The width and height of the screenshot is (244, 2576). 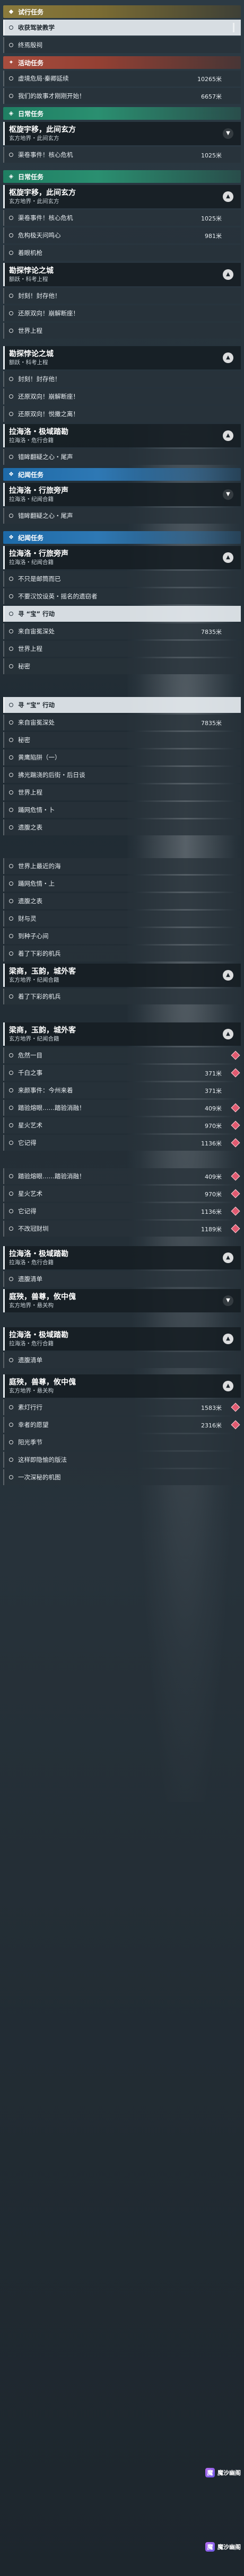 What do you see at coordinates (122, 494) in the screenshot?
I see `quest-group-header: 拉海洛・行旅旁声 拉海洛・纪闻合籍 ▼` at bounding box center [122, 494].